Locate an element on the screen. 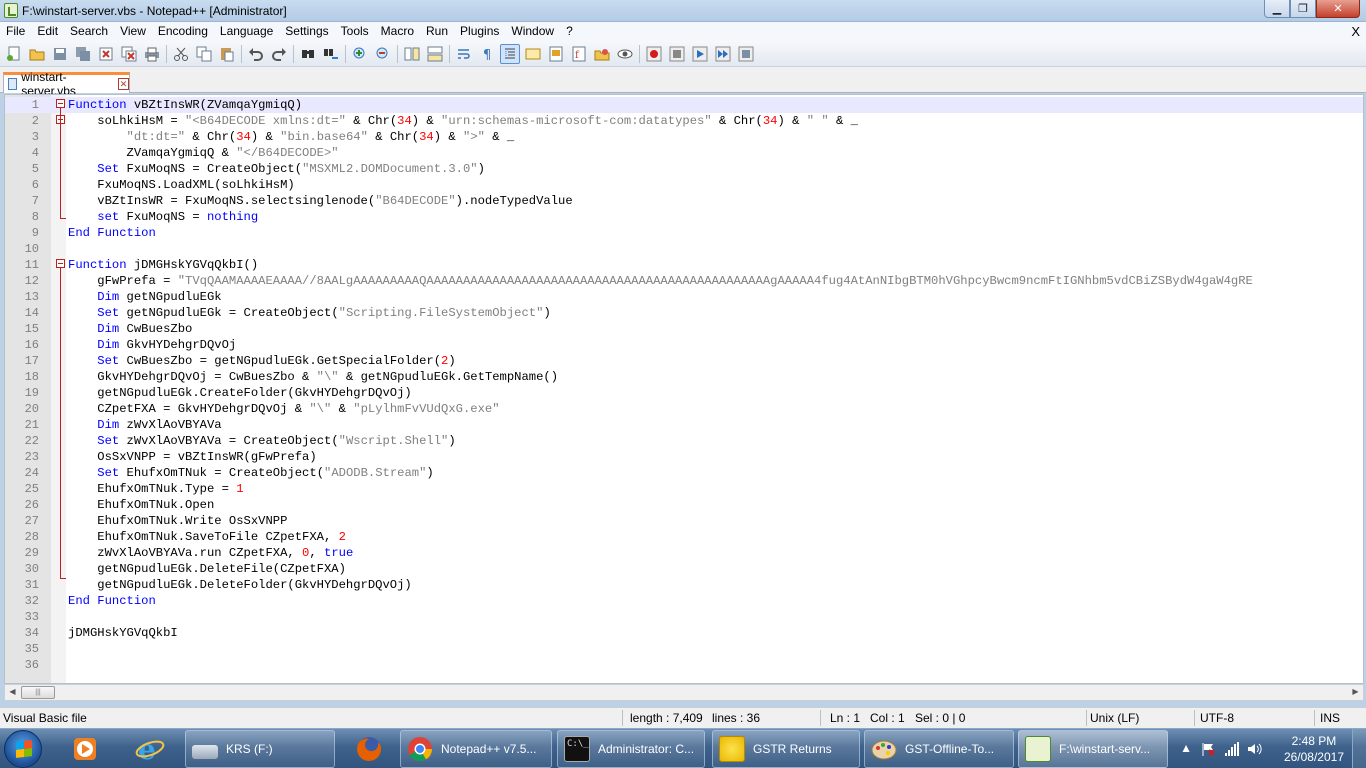  record-macro-icon is located at coordinates (654, 54).